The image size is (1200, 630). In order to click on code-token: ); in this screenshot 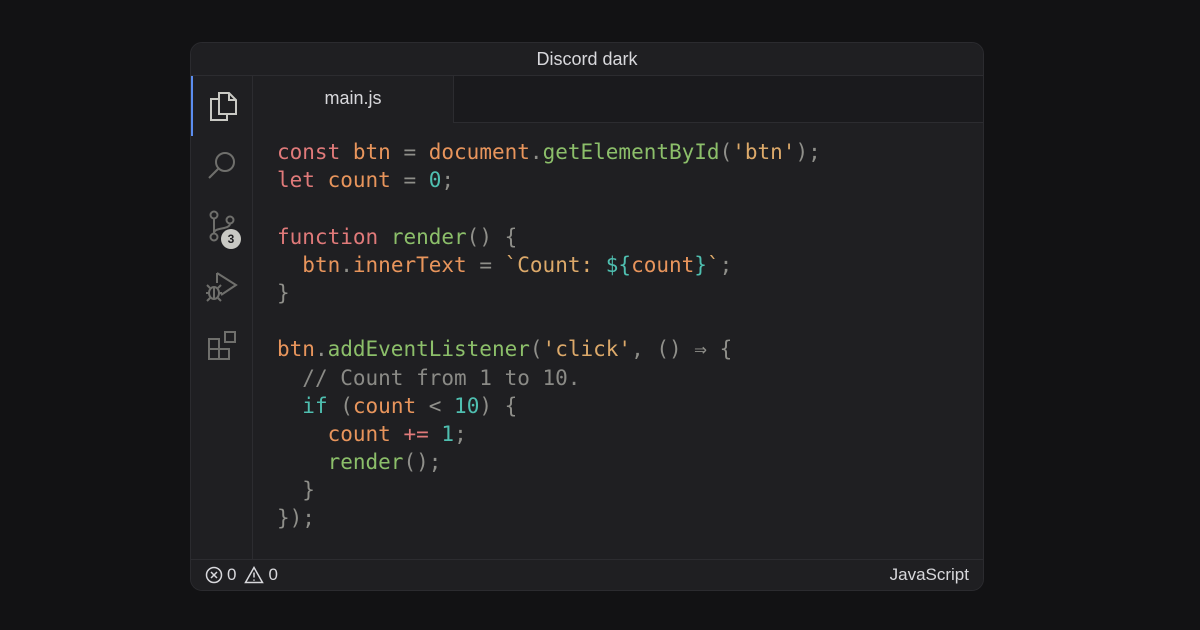, I will do `click(808, 152)`.